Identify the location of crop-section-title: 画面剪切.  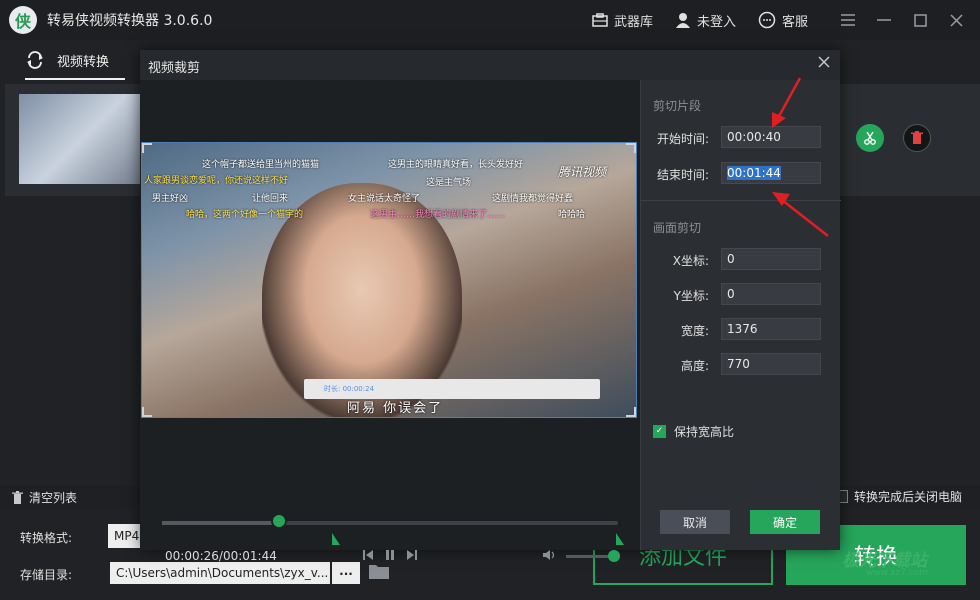
(677, 228).